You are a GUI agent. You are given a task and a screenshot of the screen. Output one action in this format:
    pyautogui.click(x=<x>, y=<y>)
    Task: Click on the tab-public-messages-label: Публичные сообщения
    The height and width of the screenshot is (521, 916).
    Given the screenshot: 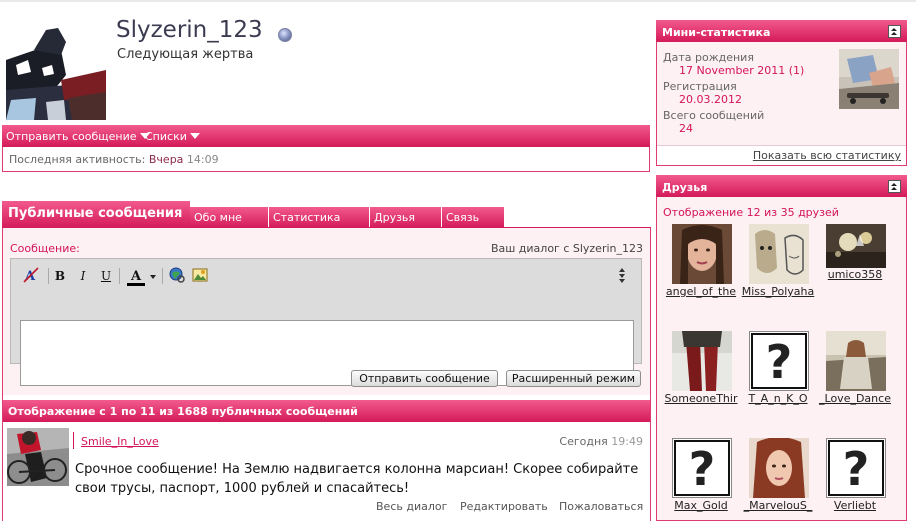 What is the action you would take?
    pyautogui.click(x=95, y=213)
    